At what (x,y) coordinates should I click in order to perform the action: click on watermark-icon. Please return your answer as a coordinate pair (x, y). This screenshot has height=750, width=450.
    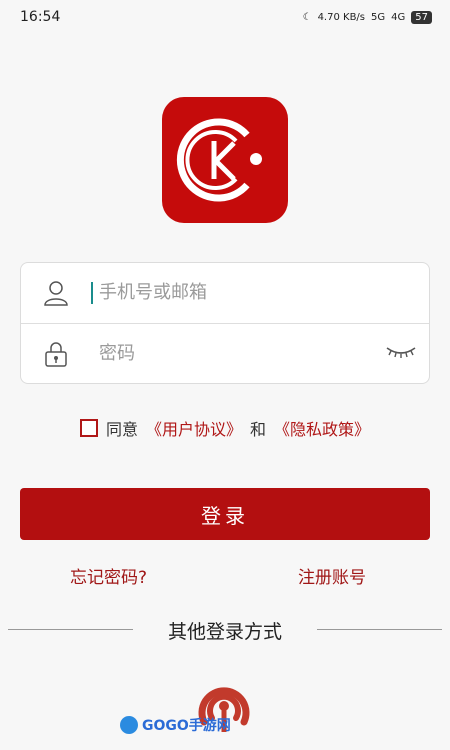
    Looking at the image, I should click on (129, 725).